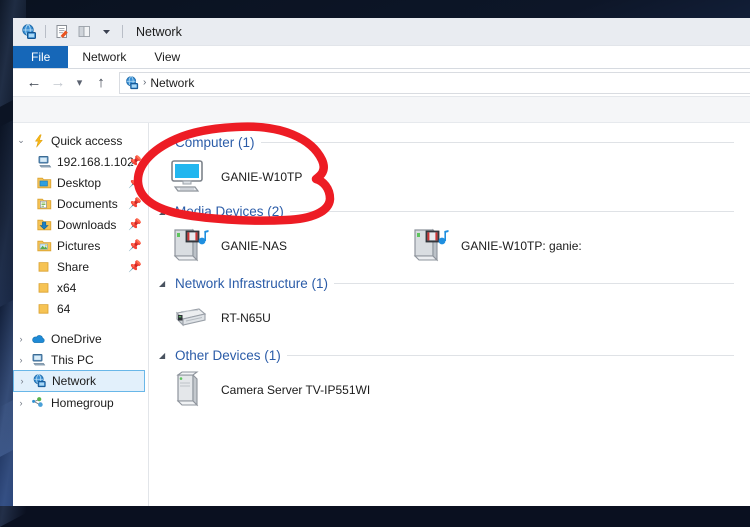  I want to click on group-computer: ◢ Computer (1) GANIE-W10TP, so click(454, 167).